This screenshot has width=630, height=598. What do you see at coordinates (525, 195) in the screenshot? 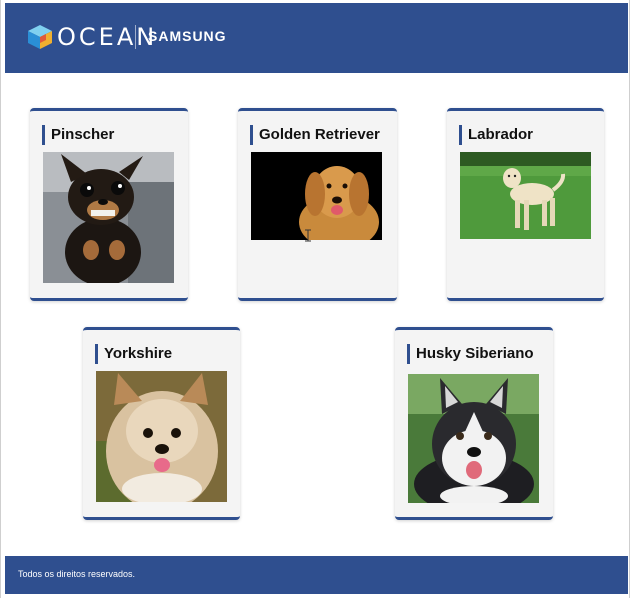
I see `labrador-photo-icon` at bounding box center [525, 195].